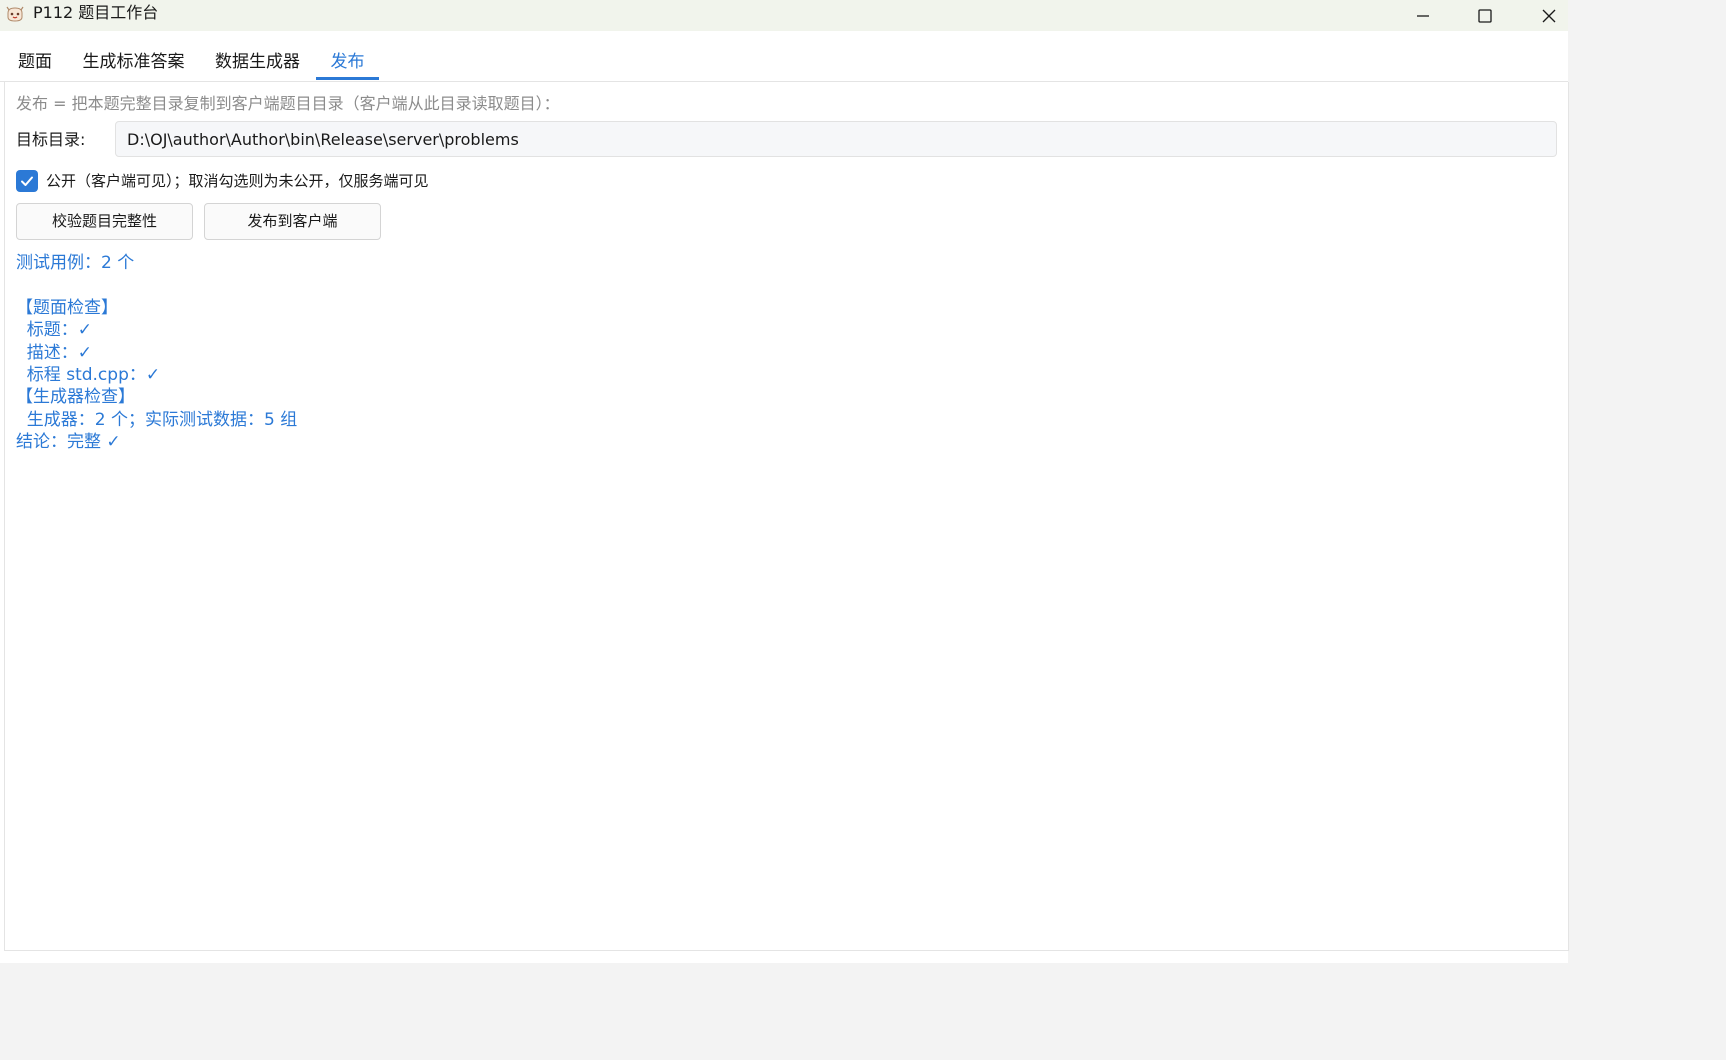 This screenshot has height=1060, width=1726. What do you see at coordinates (288, 103) in the screenshot?
I see `publish-hint: 发布 = 把本题完整目录复制到客户端题目目录（客户端从此目录读取题目）：` at bounding box center [288, 103].